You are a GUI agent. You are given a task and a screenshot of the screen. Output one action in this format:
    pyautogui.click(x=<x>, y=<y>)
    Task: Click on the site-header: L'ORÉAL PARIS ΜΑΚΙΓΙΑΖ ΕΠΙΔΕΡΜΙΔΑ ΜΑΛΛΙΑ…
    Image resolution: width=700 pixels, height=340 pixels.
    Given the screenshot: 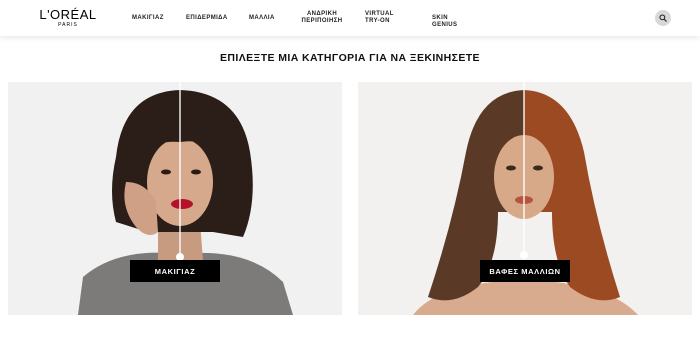 What is the action you would take?
    pyautogui.click(x=350, y=18)
    